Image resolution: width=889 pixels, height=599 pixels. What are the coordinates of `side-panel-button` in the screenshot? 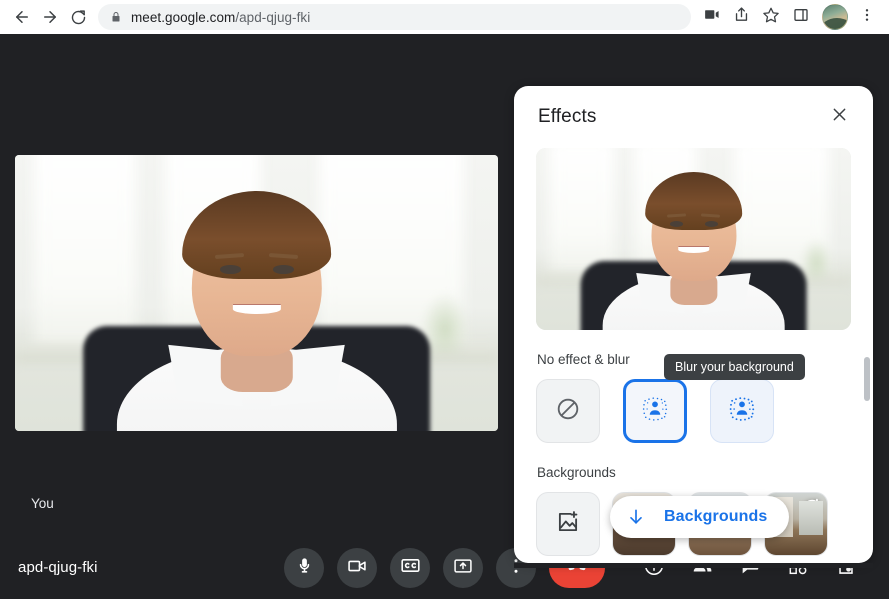 It's located at (801, 17).